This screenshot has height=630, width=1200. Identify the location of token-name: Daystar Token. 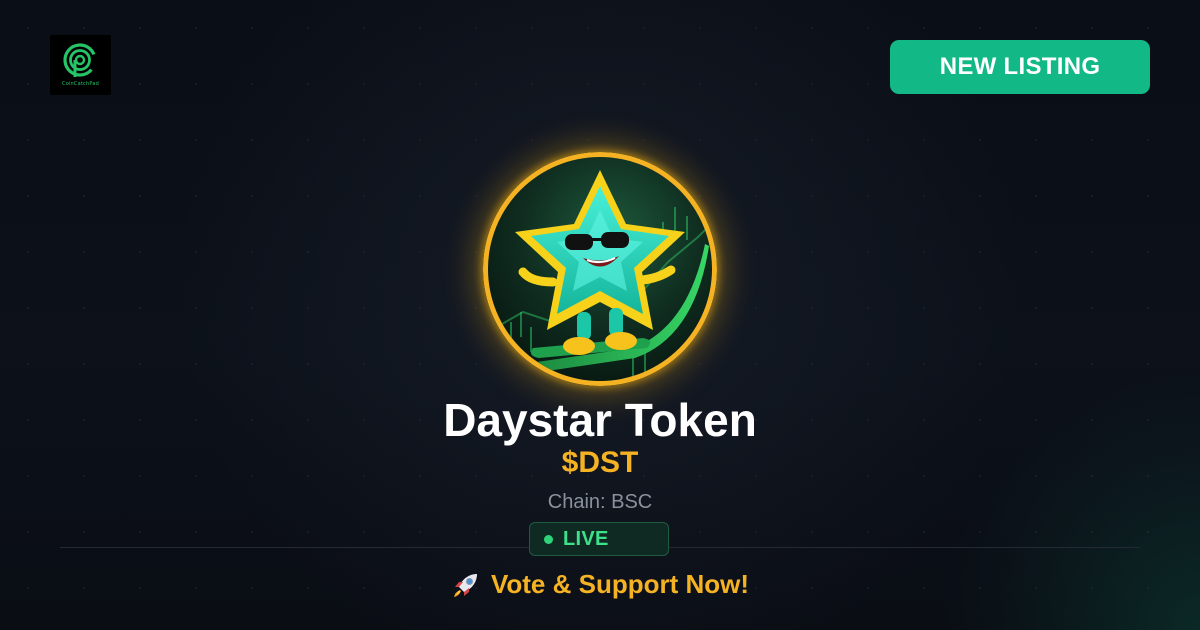
(600, 420).